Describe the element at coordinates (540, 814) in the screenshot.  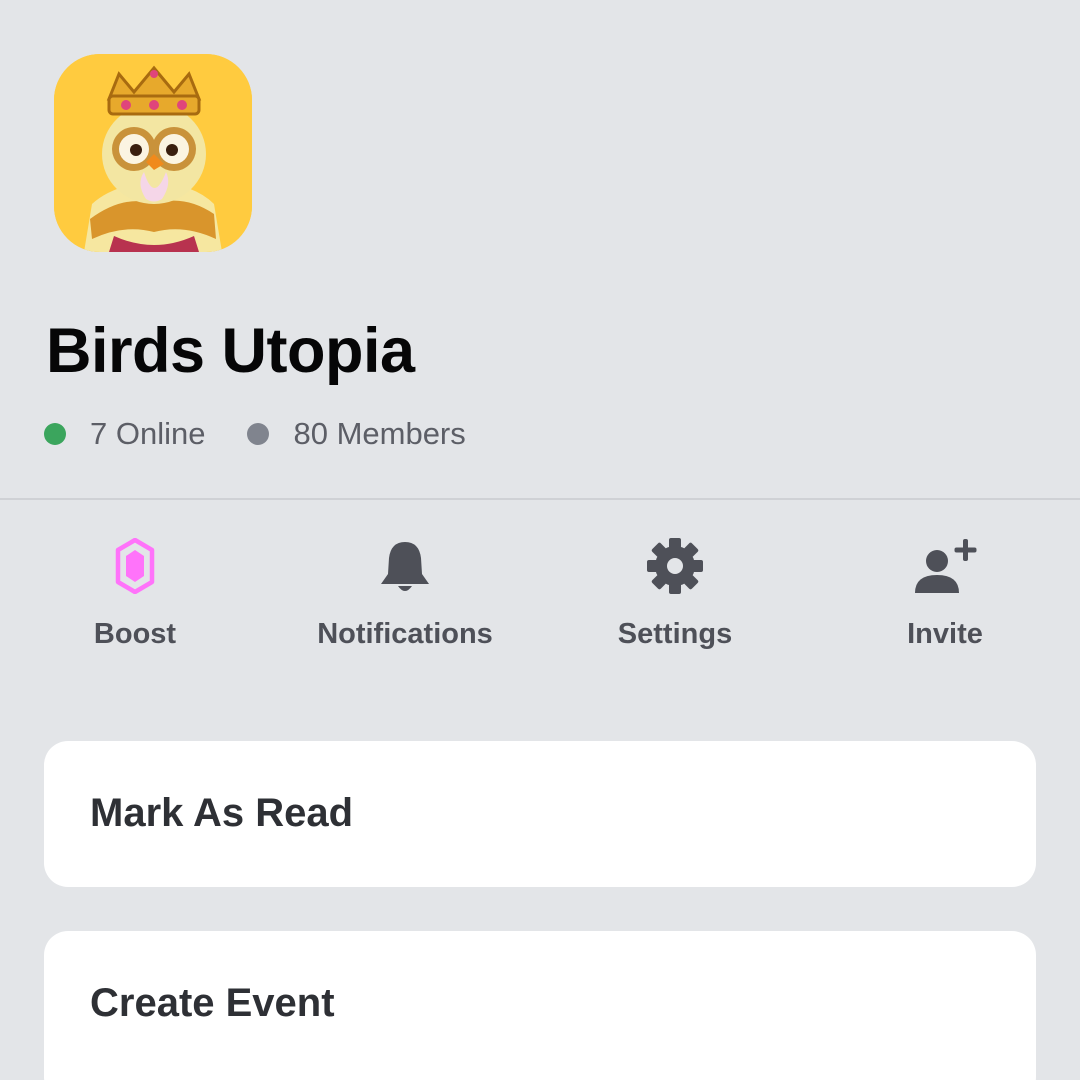
I see `mark-as-read-button: Mark As Read` at that location.